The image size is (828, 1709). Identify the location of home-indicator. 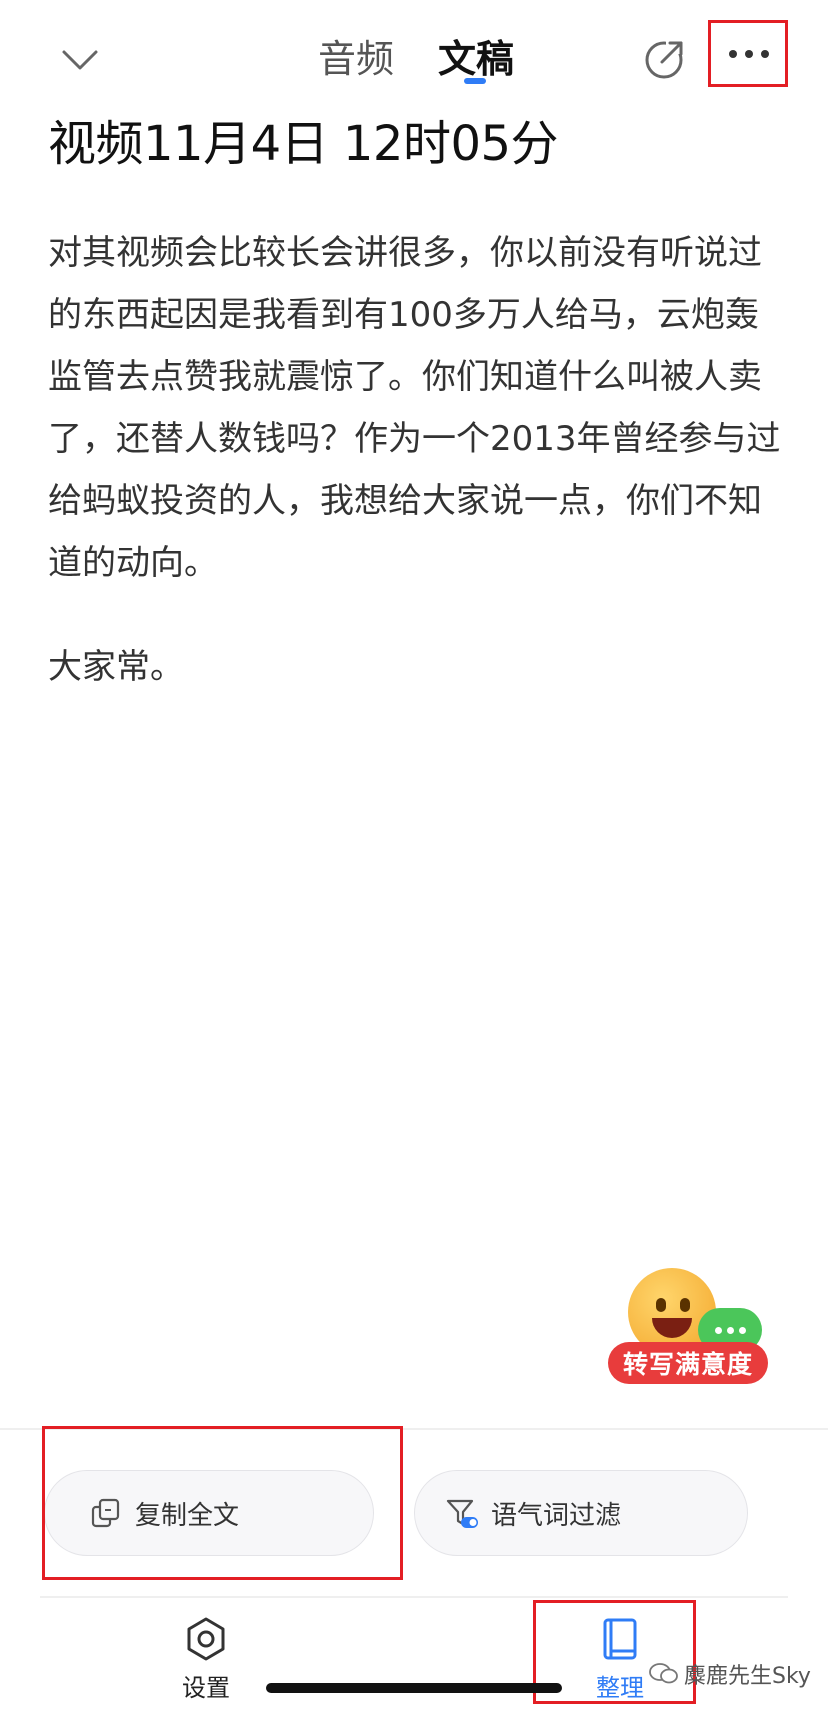
(414, 1688).